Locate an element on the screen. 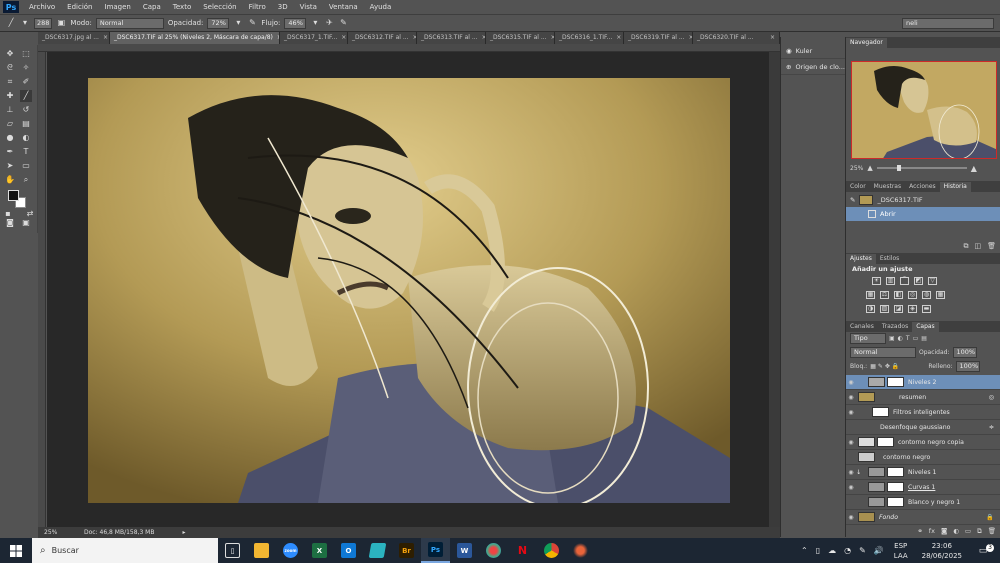  quick-select-icon: ✧ is located at coordinates (26, 68).